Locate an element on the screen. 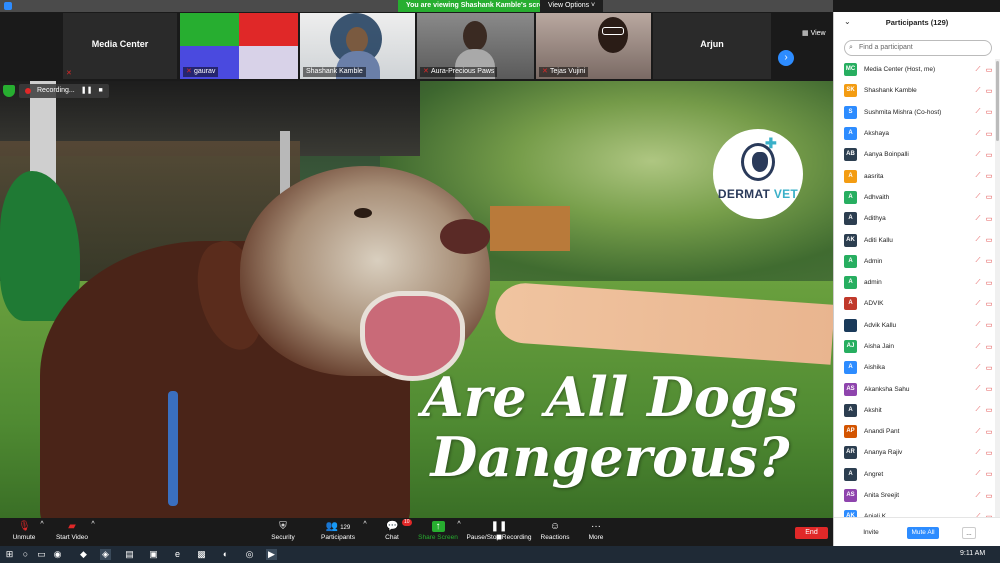  participant-name: Adithya is located at coordinates (875, 219).